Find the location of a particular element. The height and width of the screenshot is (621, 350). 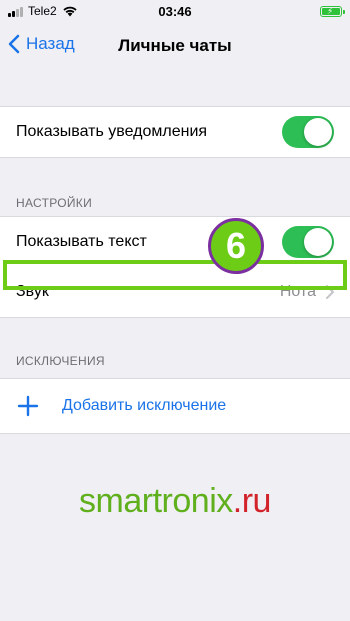

sound-label: Звук is located at coordinates (32, 291).